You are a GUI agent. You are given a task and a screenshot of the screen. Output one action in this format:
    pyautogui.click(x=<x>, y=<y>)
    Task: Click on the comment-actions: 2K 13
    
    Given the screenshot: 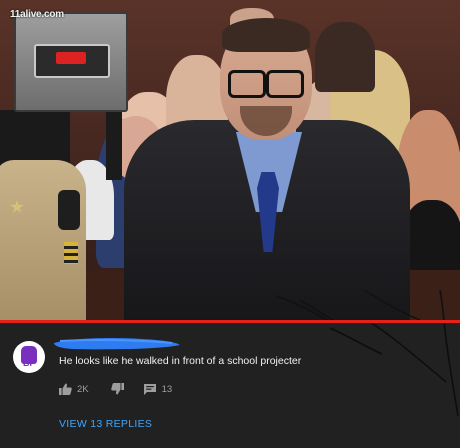 What is the action you would take?
    pyautogui.click(x=115, y=389)
    